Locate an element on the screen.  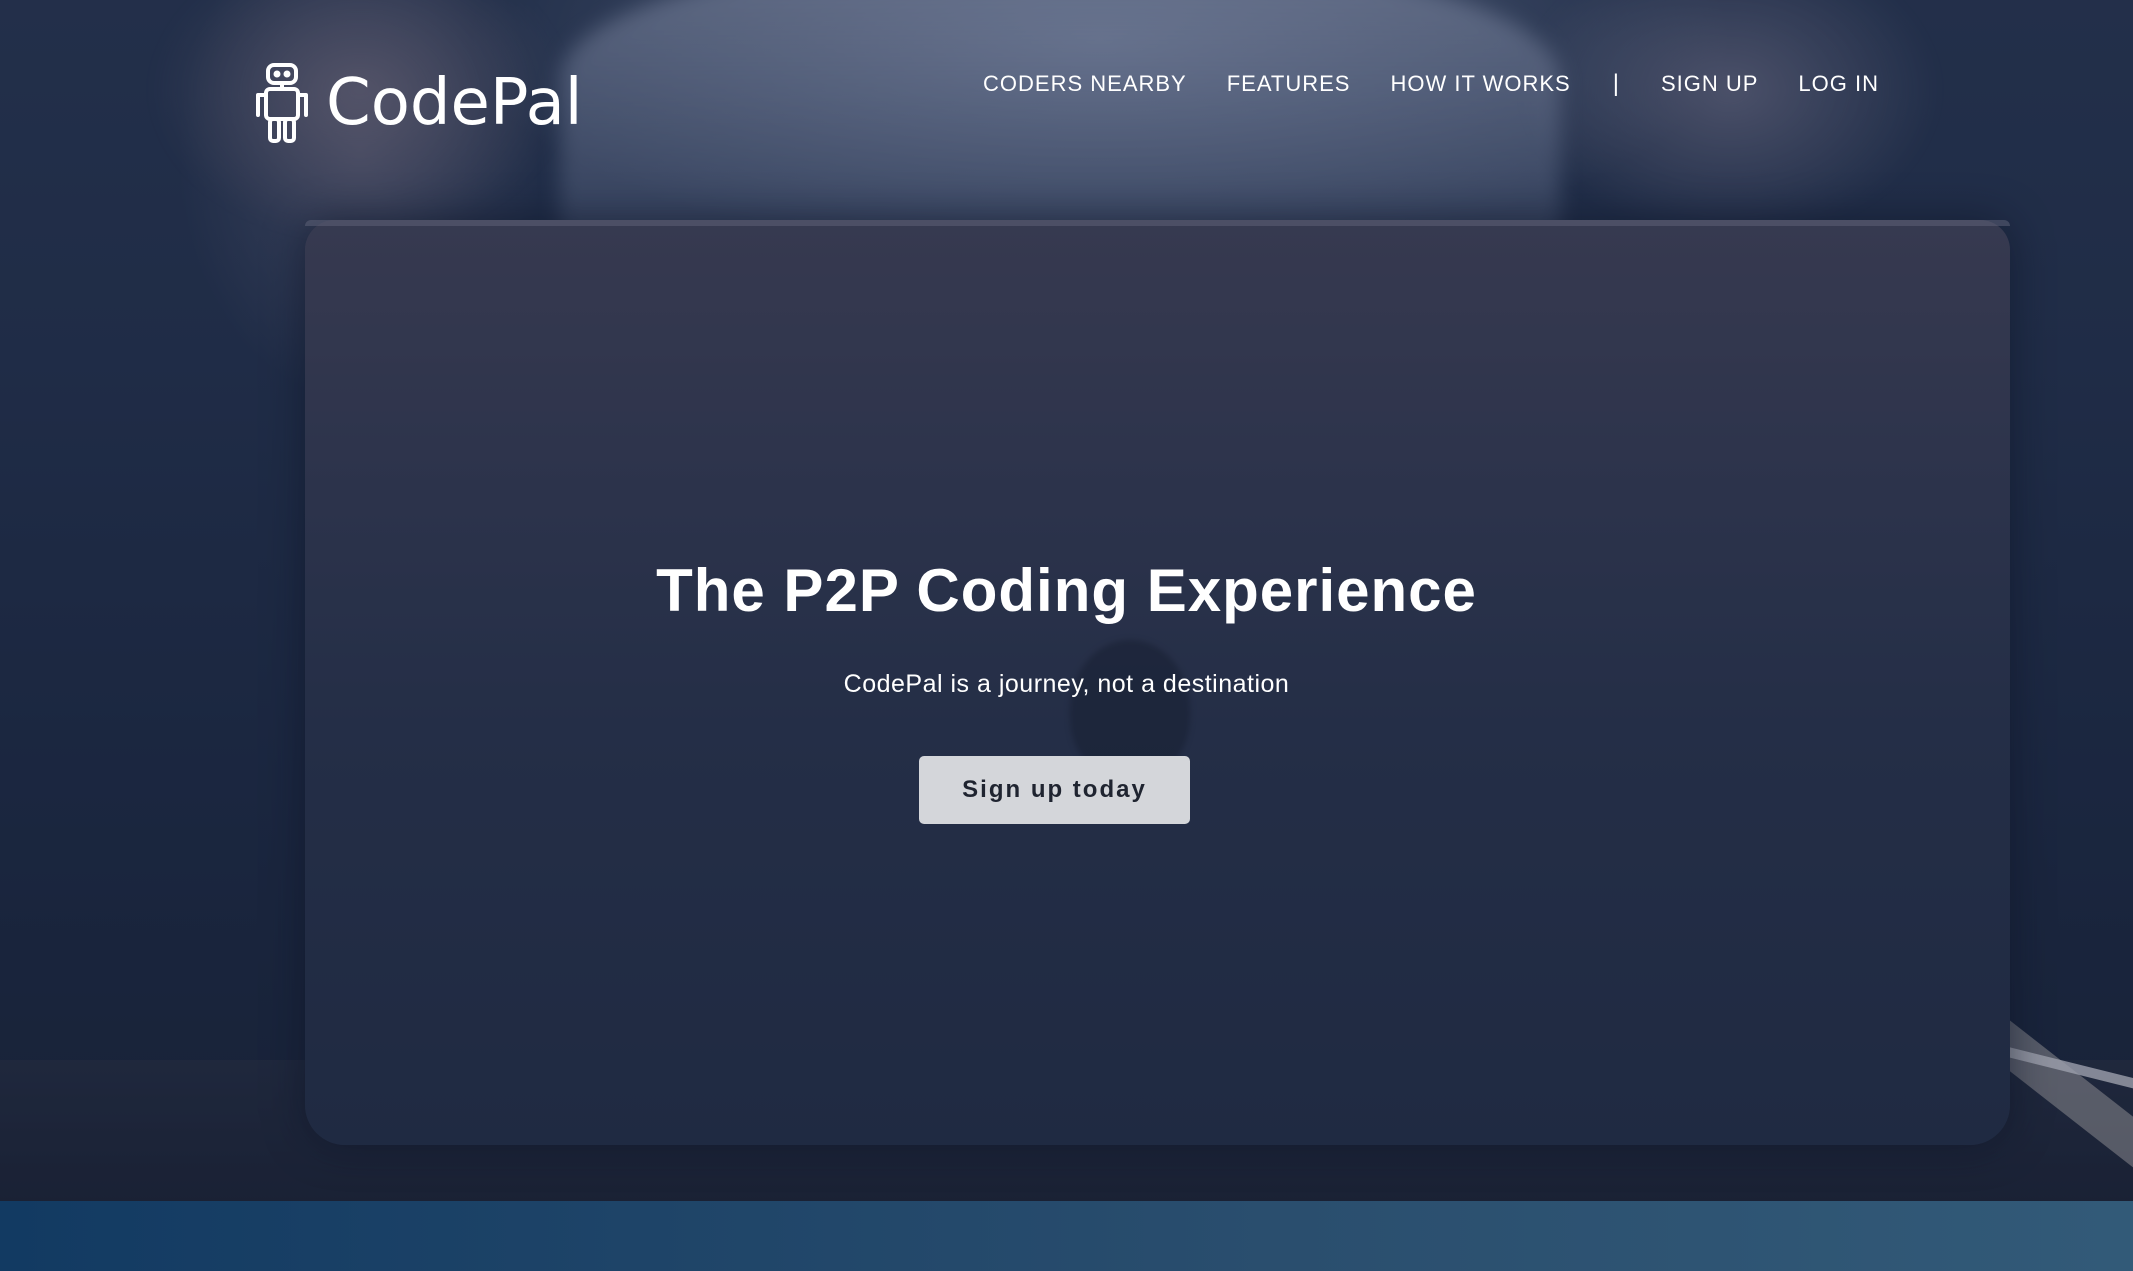
hero-title: The P2P Coding Experience is located at coordinates (1066, 590).